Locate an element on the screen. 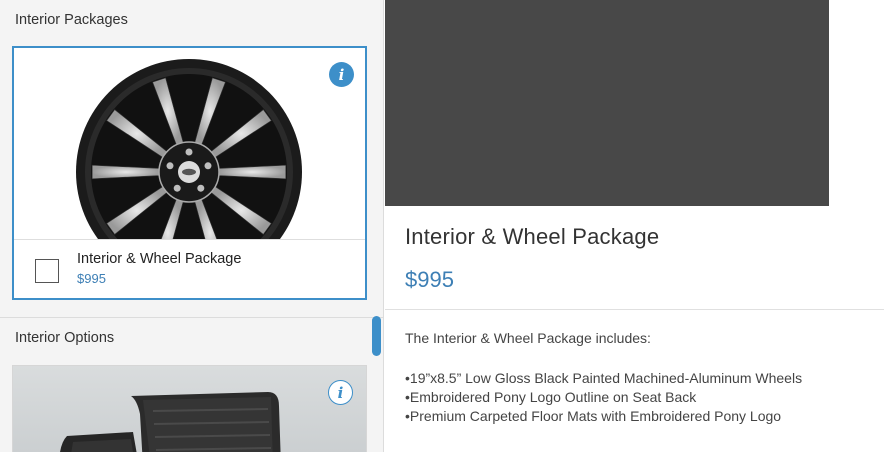 This screenshot has height=452, width=884. section-divider is located at coordinates (191, 317).